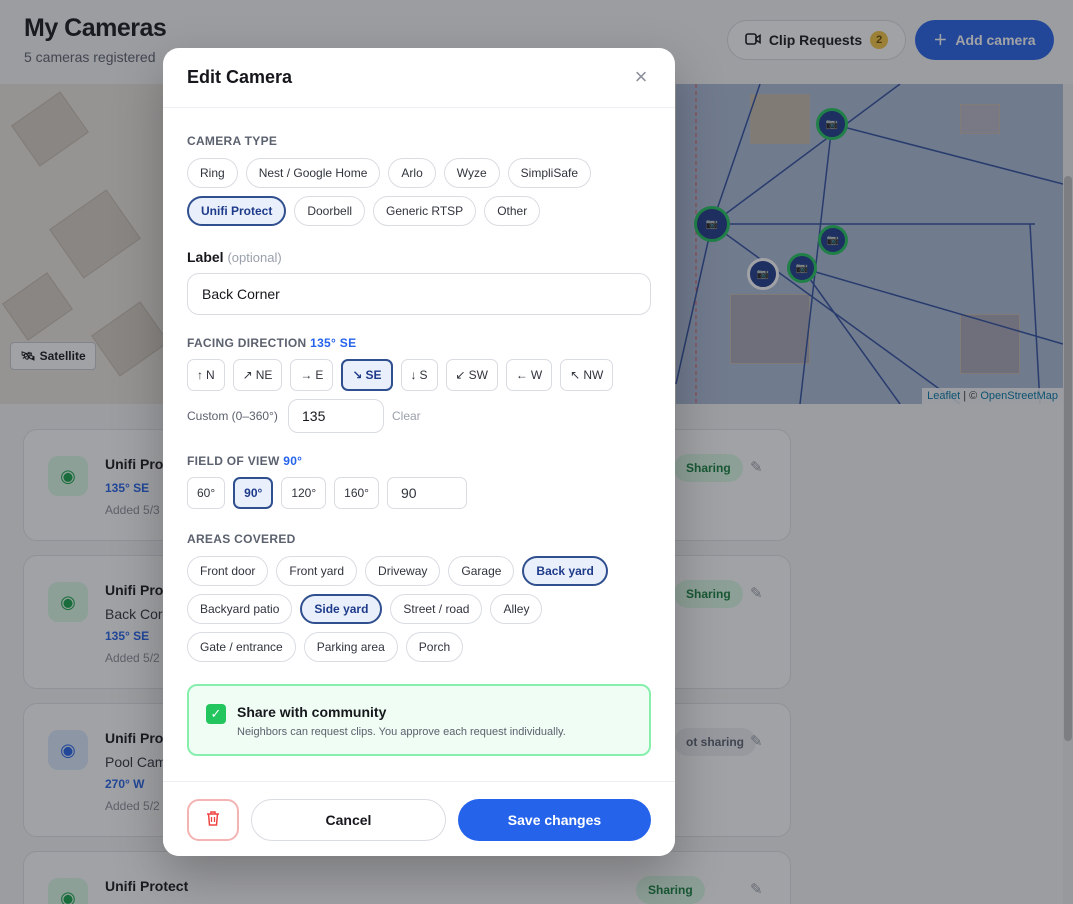  Describe the element at coordinates (412, 173) in the screenshot. I see `camera-type-chip-arlo: Arlo` at that location.